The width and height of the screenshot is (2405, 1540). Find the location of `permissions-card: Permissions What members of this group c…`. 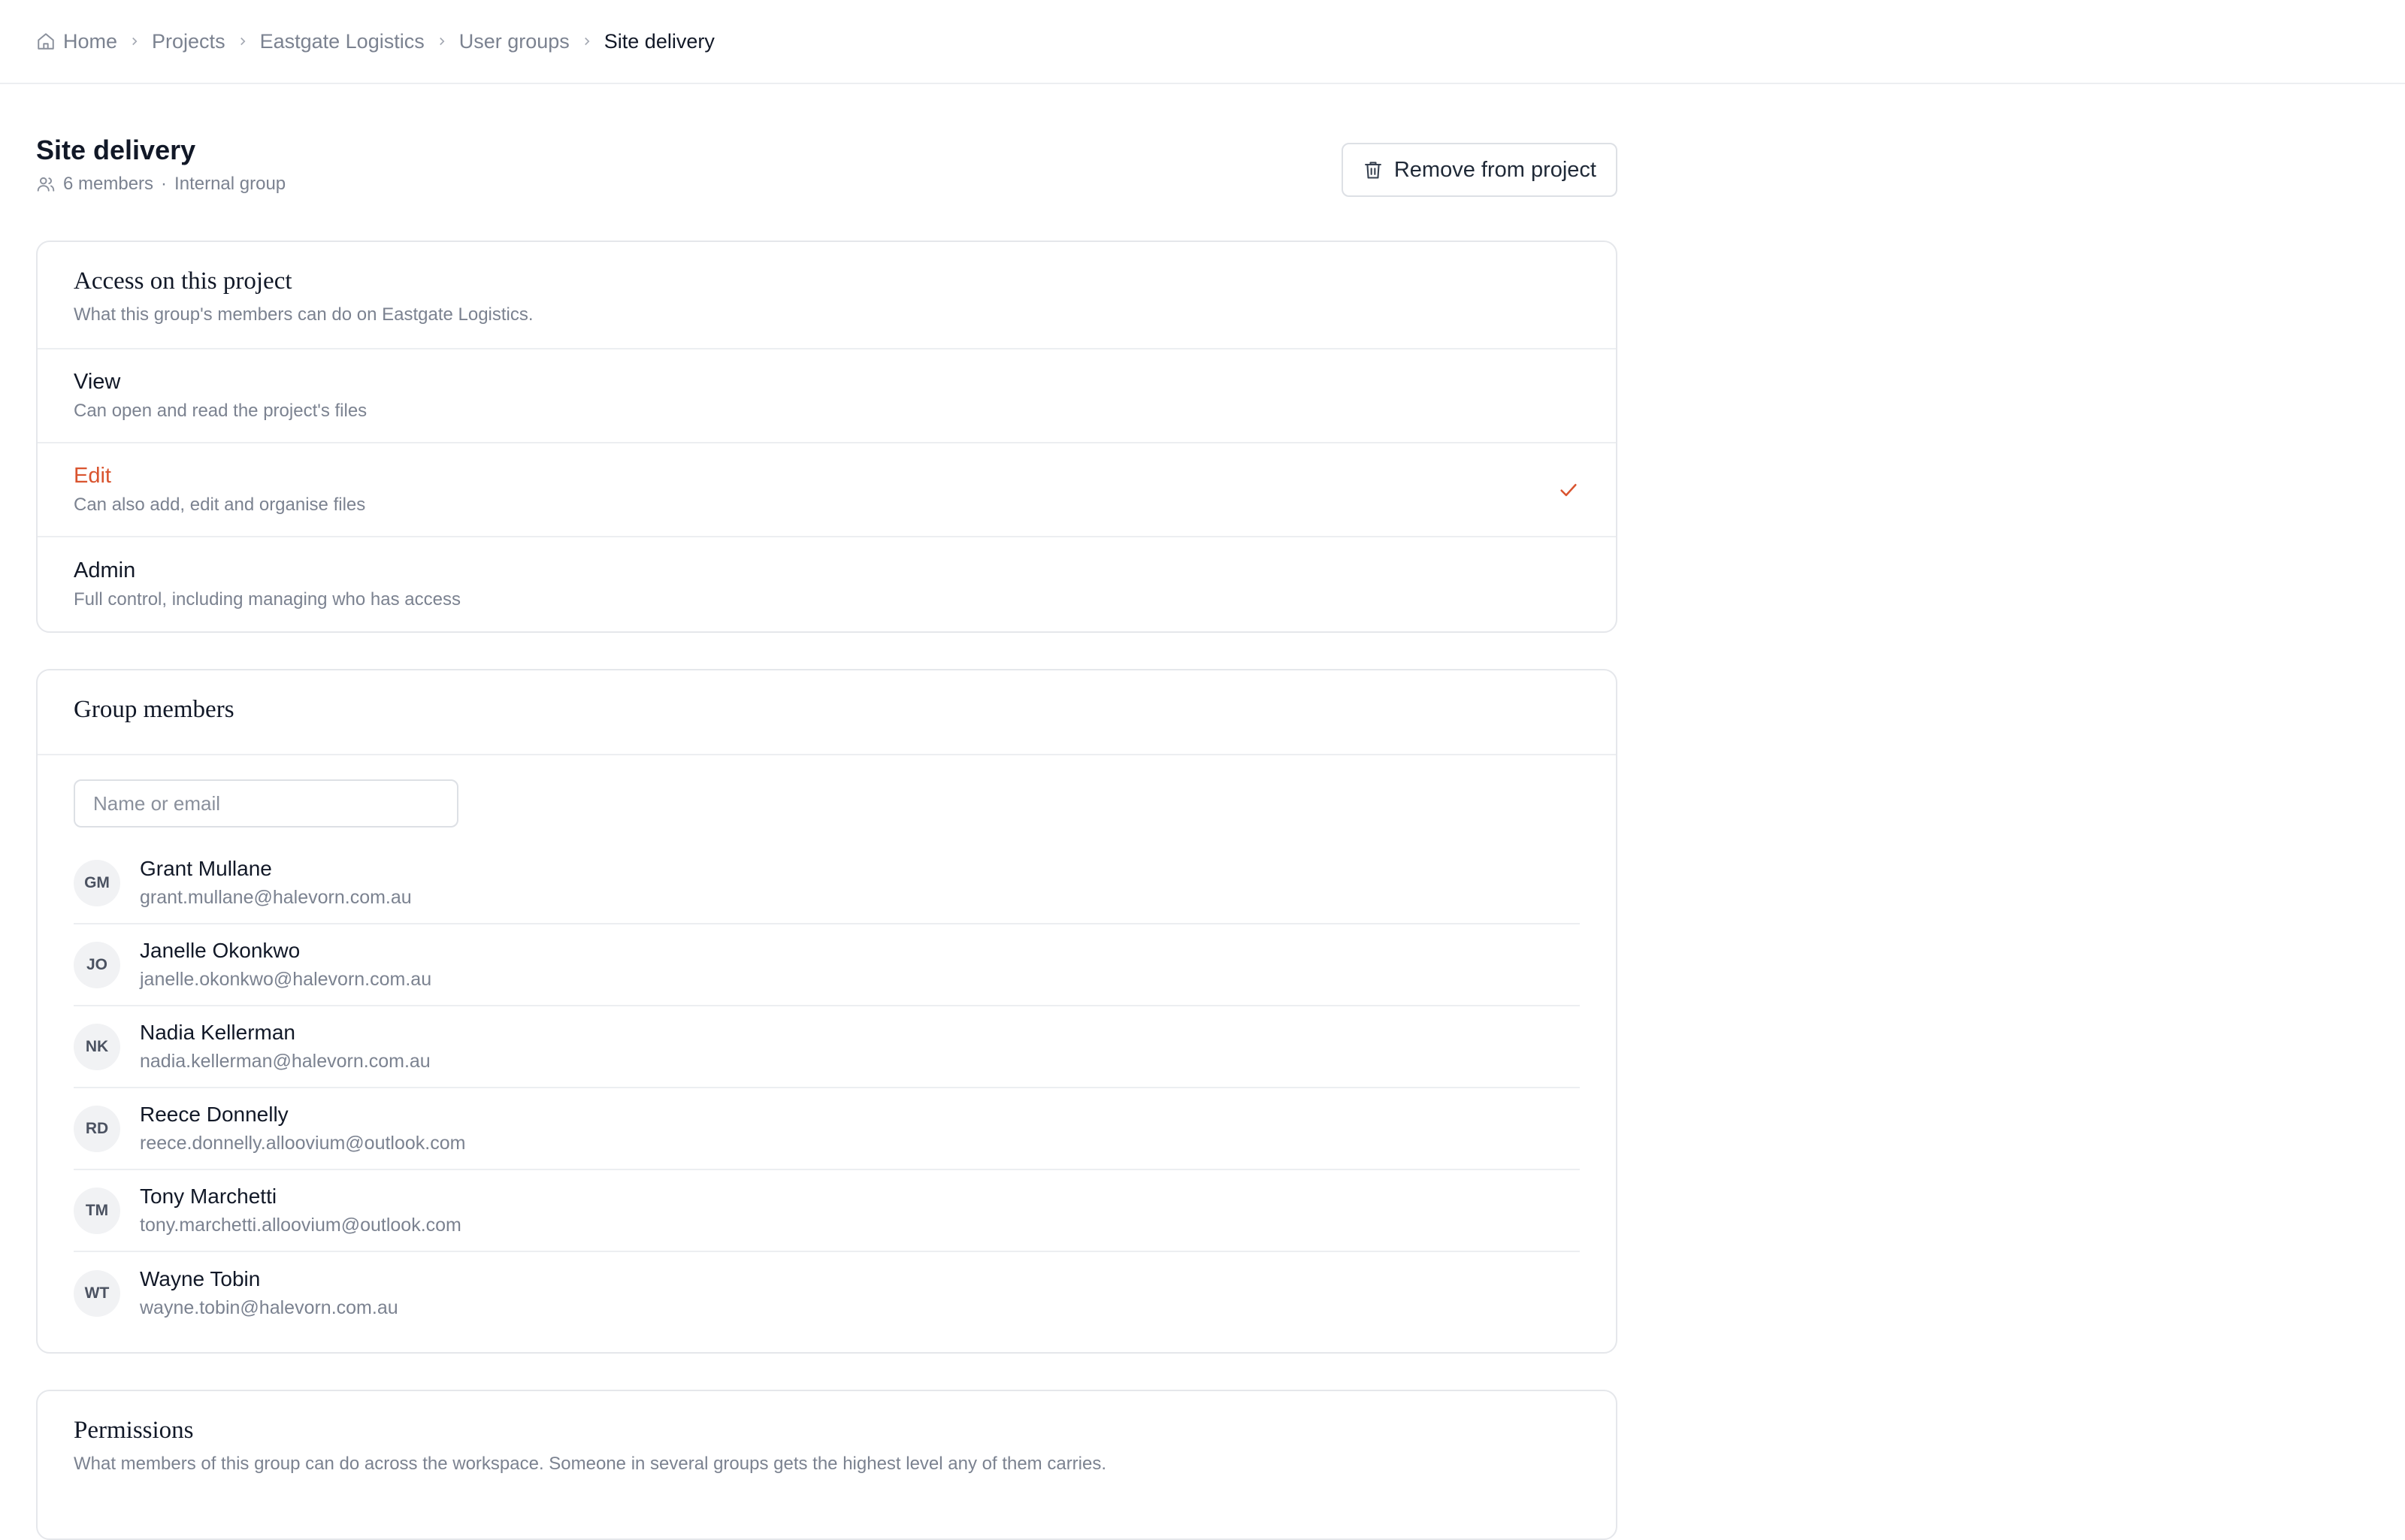

permissions-card: Permissions What members of this group c… is located at coordinates (827, 1465).